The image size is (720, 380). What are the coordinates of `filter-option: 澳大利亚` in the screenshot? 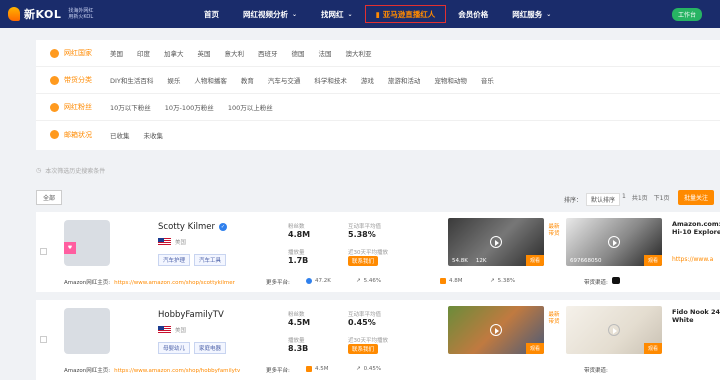 It's located at (359, 53).